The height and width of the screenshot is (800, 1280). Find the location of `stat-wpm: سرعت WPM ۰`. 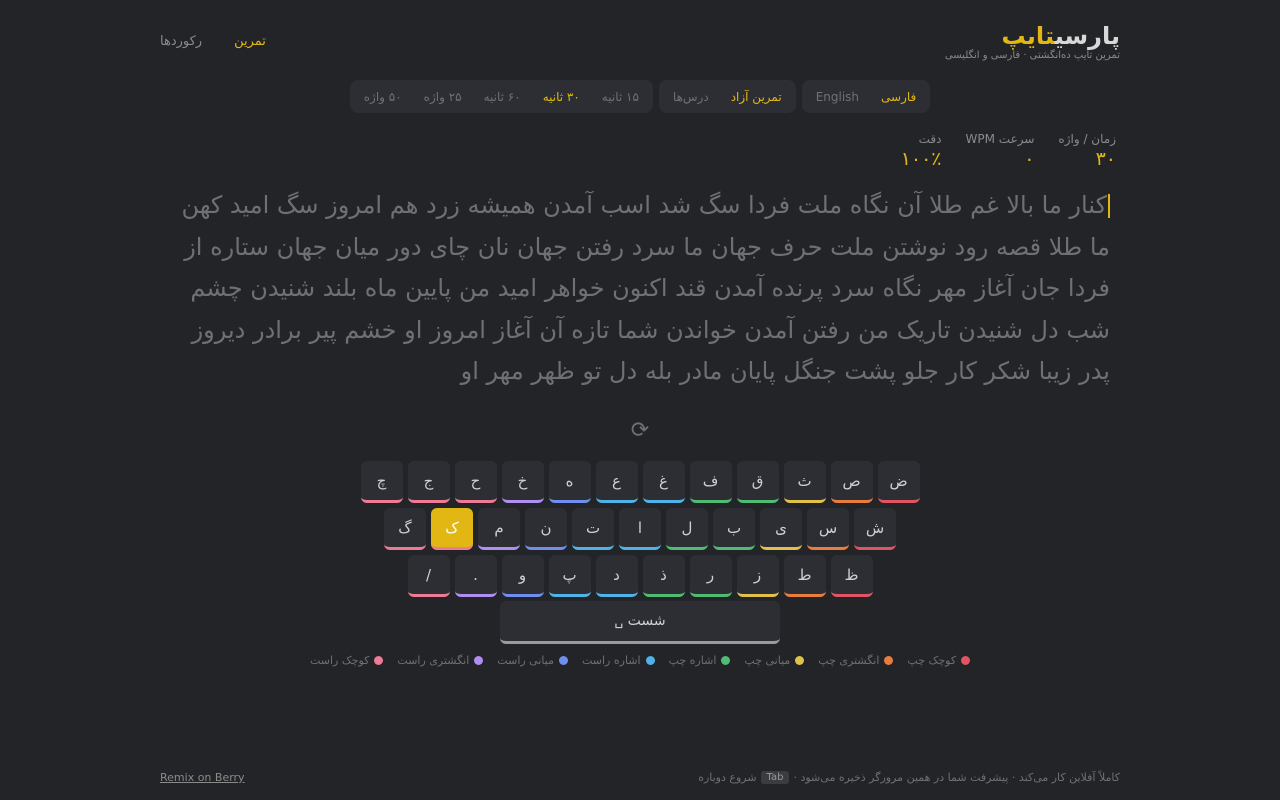

stat-wpm: سرعت WPM ۰ is located at coordinates (1000, 151).